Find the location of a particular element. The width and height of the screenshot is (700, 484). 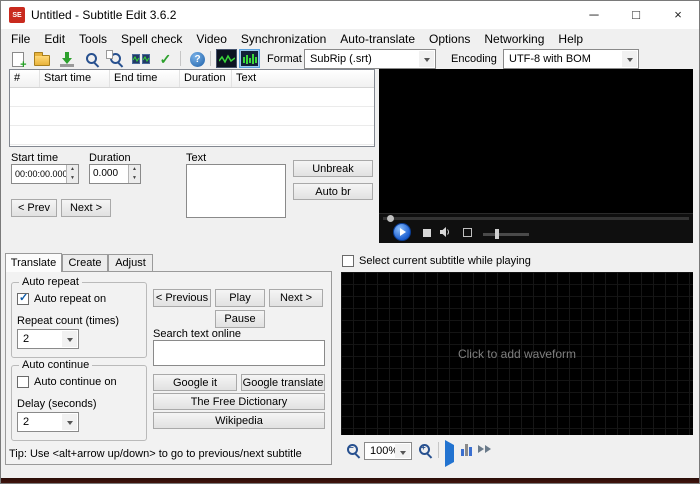

speaker-icon is located at coordinates (444, 232).